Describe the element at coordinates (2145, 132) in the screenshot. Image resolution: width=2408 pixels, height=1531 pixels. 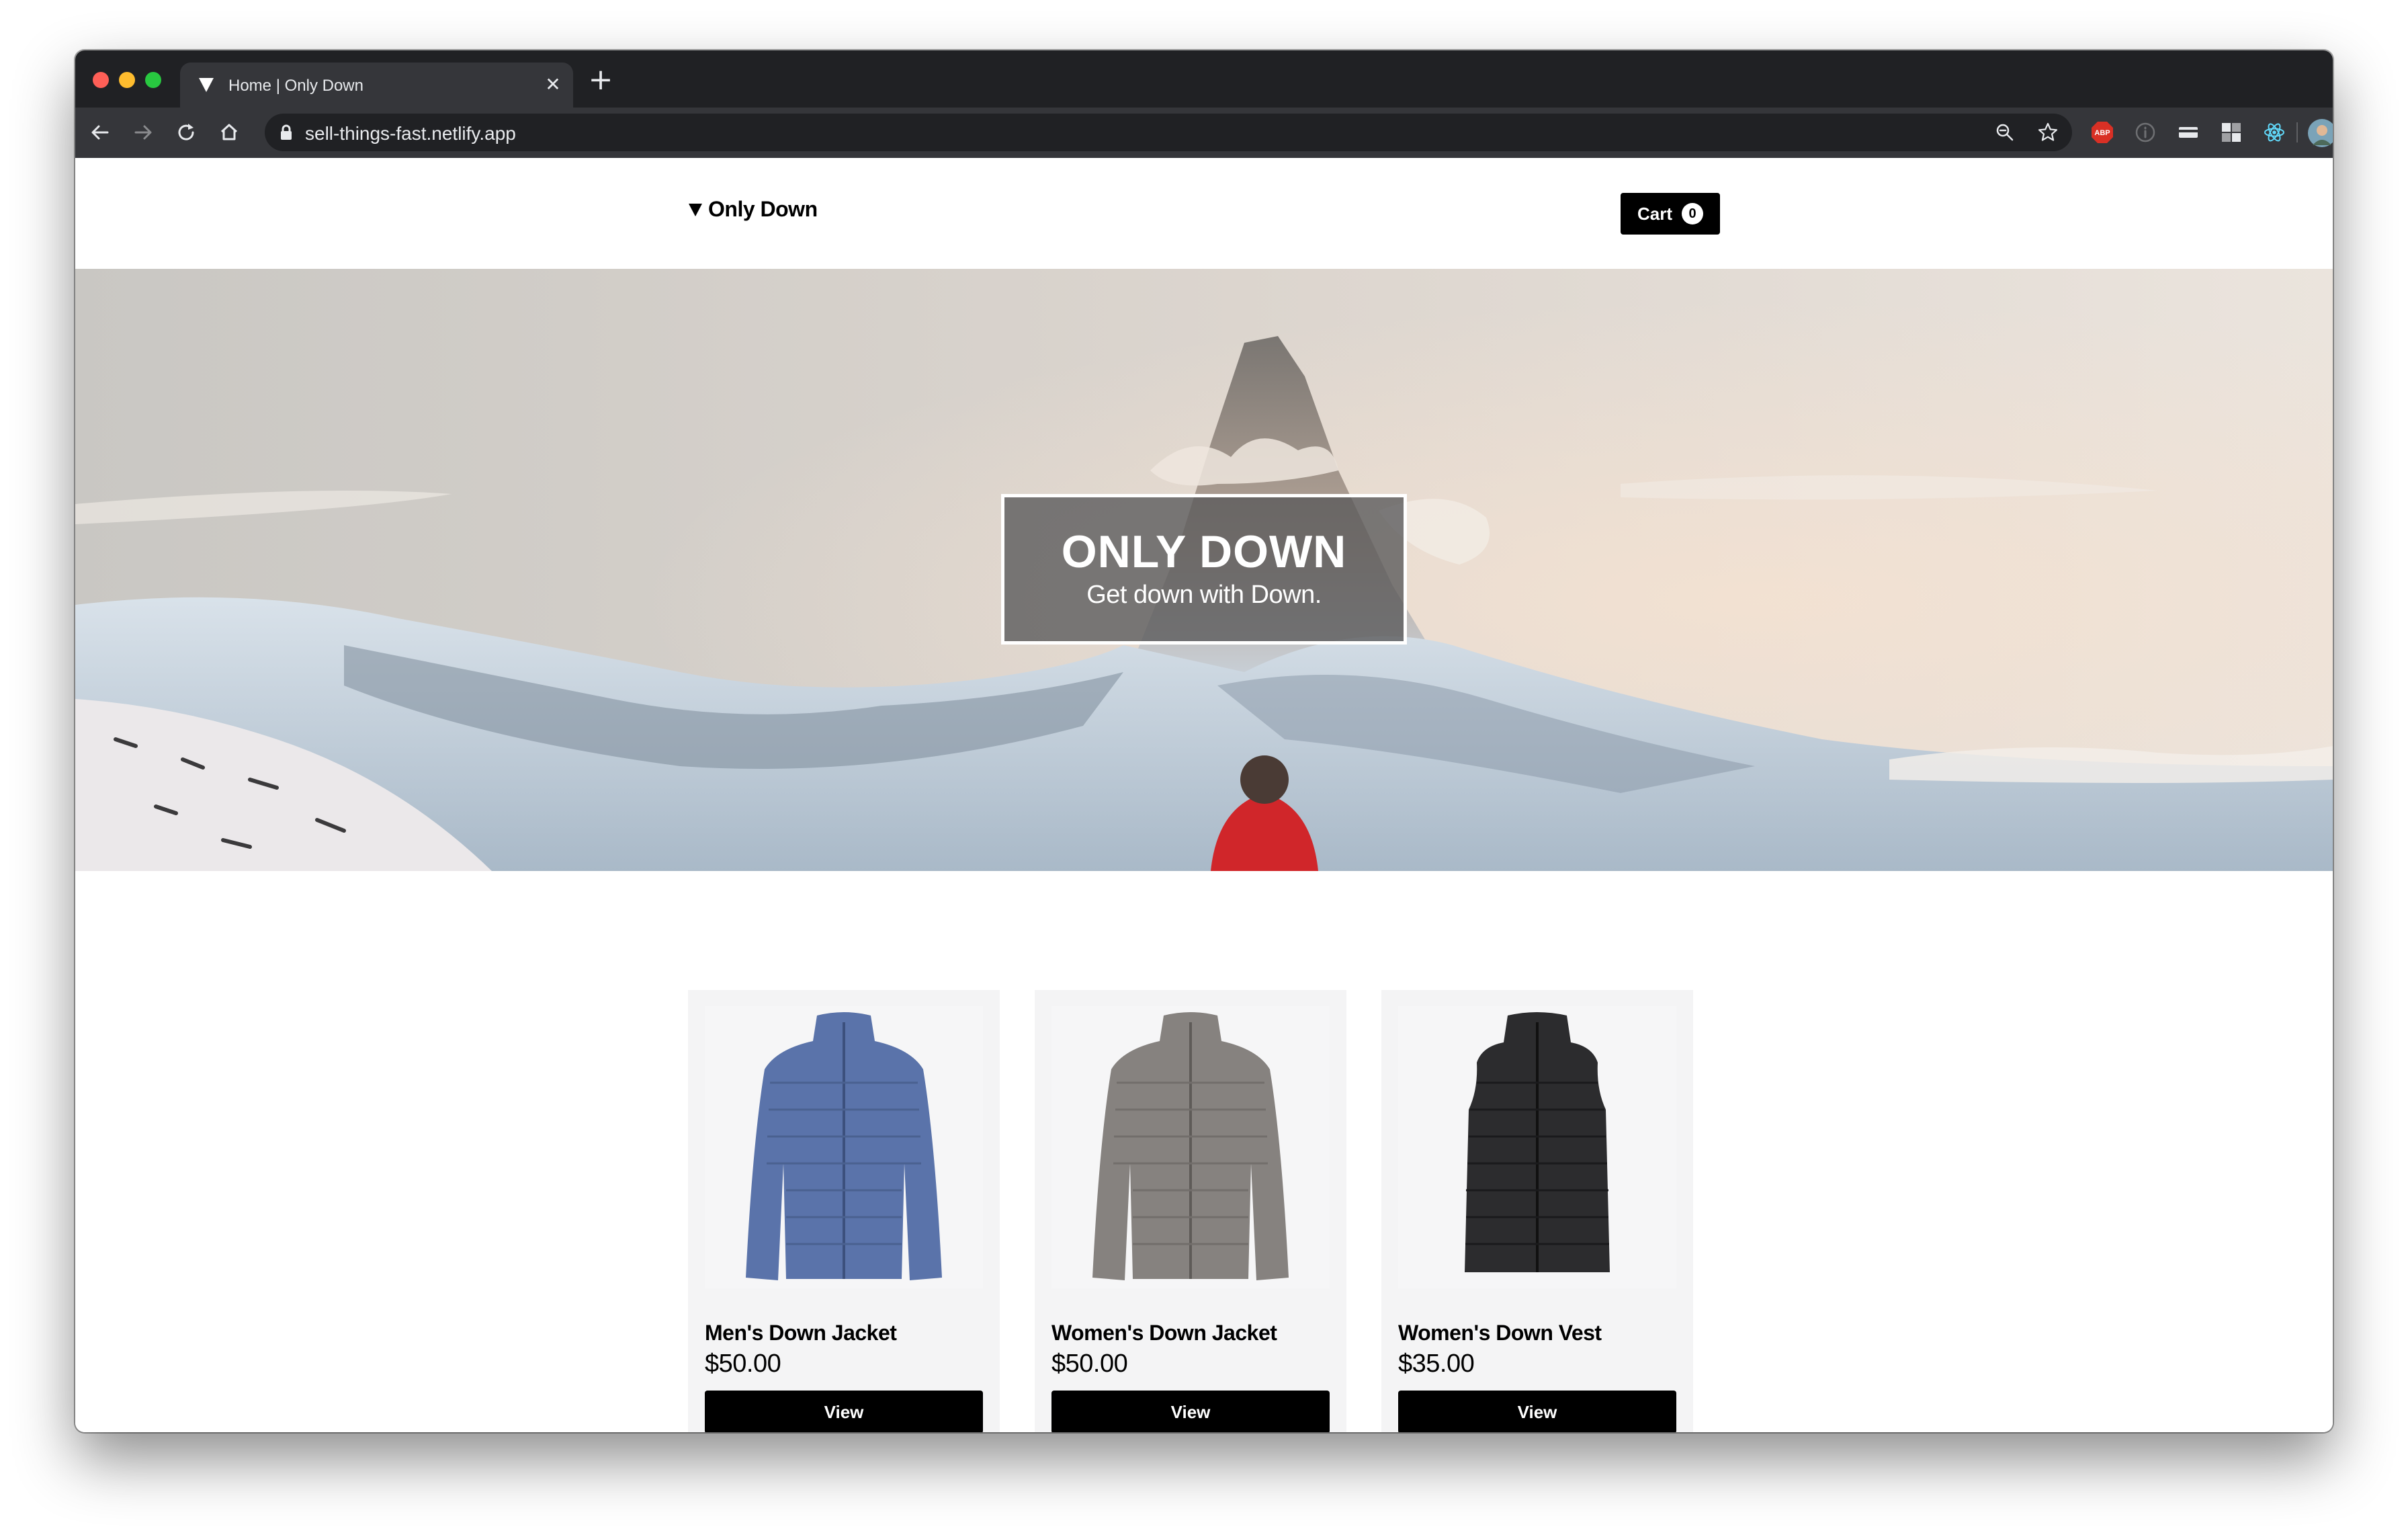
I see `info-extension-icon` at that location.